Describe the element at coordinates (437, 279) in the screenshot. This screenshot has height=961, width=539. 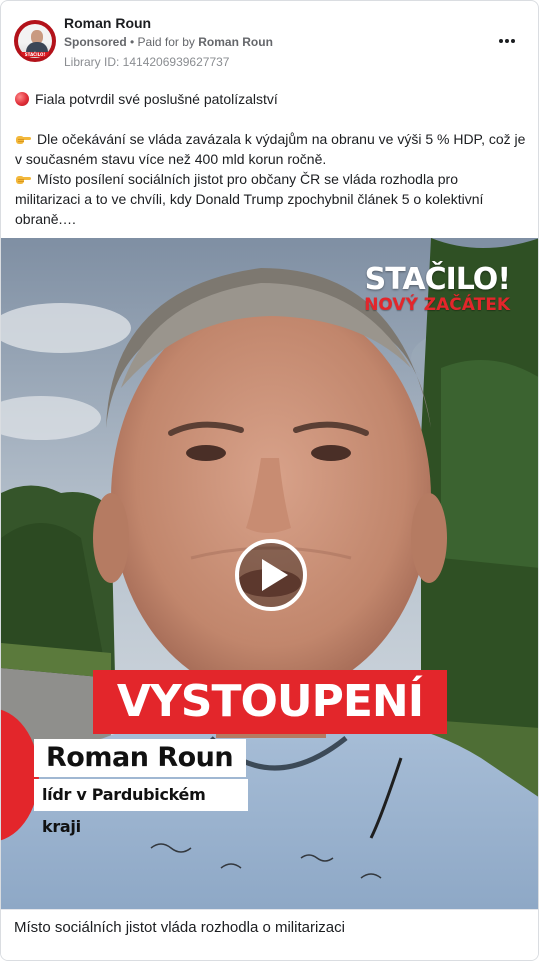
I see `brand-main-text: STAČILO!` at that location.